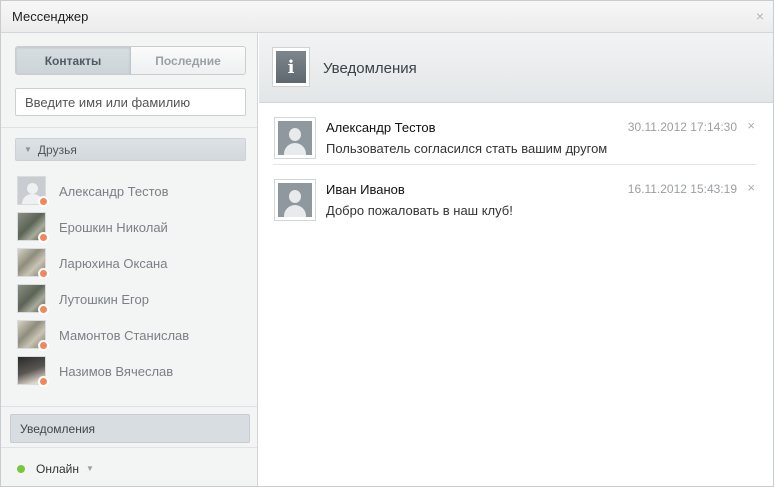 Image resolution: width=774 pixels, height=487 pixels. Describe the element at coordinates (113, 227) in the screenshot. I see `contact-name: Ерошкин Николай` at that location.